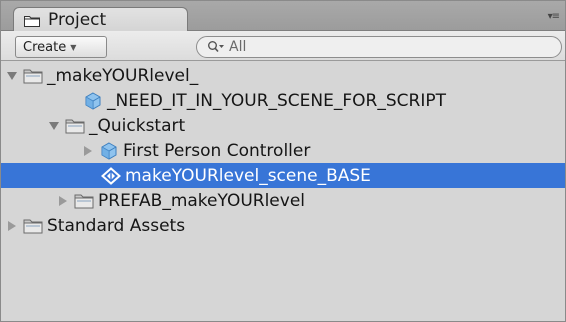 The width and height of the screenshot is (566, 322). What do you see at coordinates (216, 47) in the screenshot?
I see `search-icon` at bounding box center [216, 47].